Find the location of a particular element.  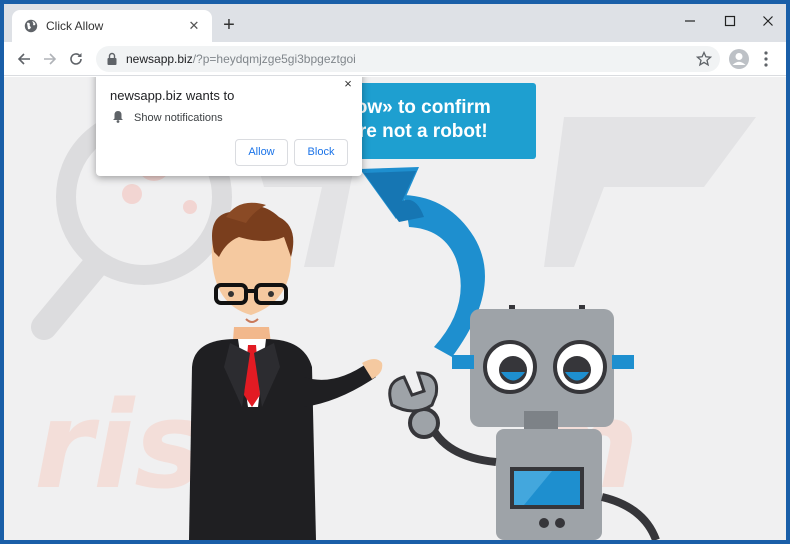

maximize-icon is located at coordinates (730, 21).